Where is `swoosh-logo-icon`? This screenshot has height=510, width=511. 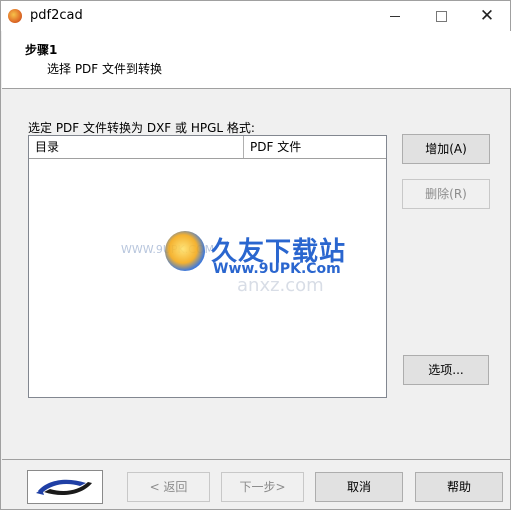 swoosh-logo-icon is located at coordinates (64, 487).